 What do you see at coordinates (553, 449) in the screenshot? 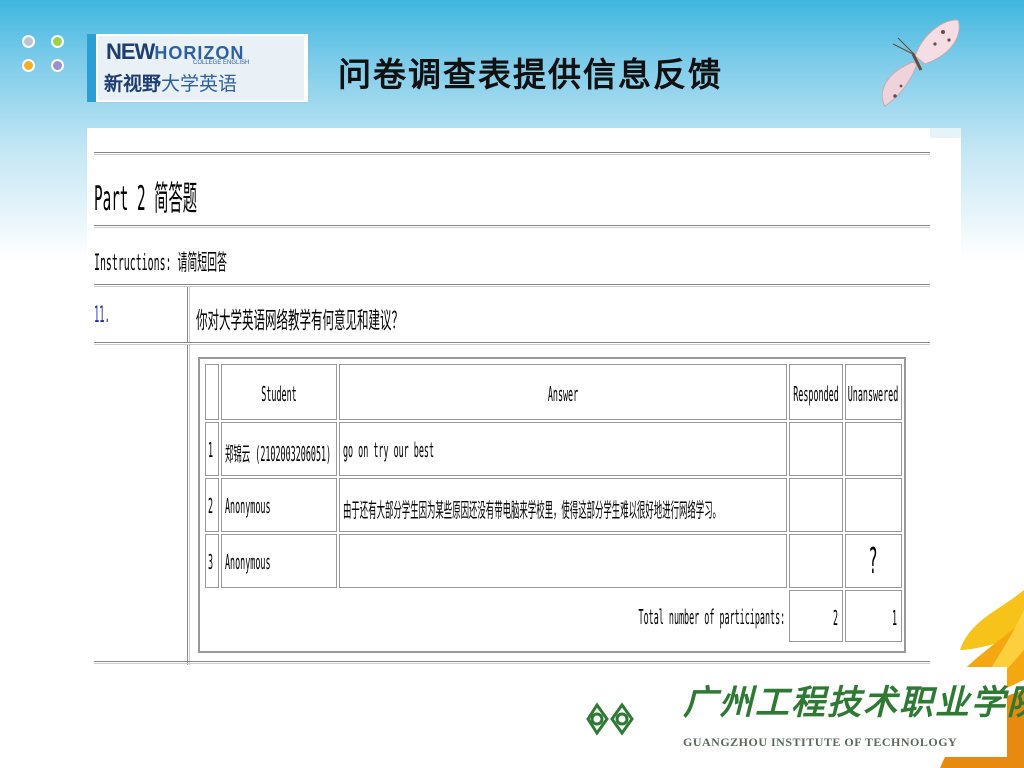
I see `table-row: 1 郑锦云 (2102003206051) go on try our best` at bounding box center [553, 449].